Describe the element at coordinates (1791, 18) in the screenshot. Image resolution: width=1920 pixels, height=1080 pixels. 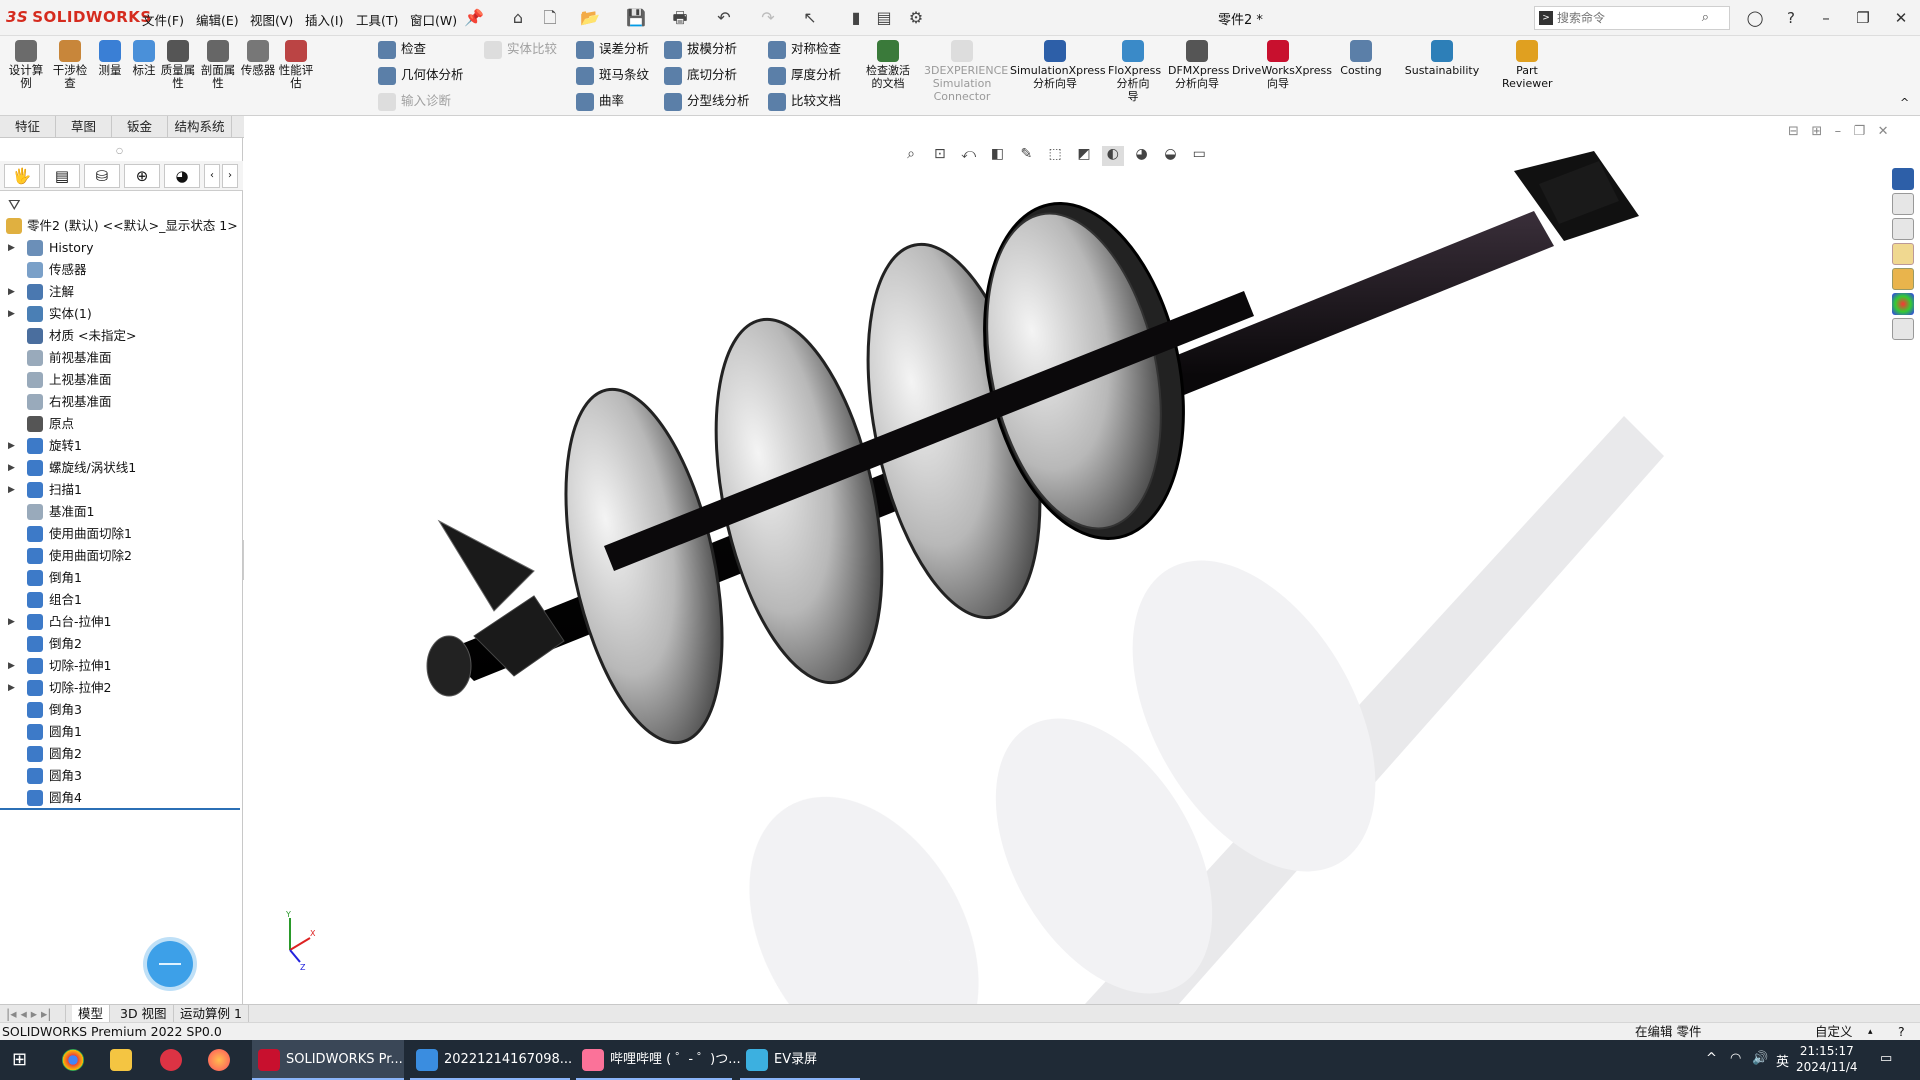
I see `help-icon: ?` at that location.